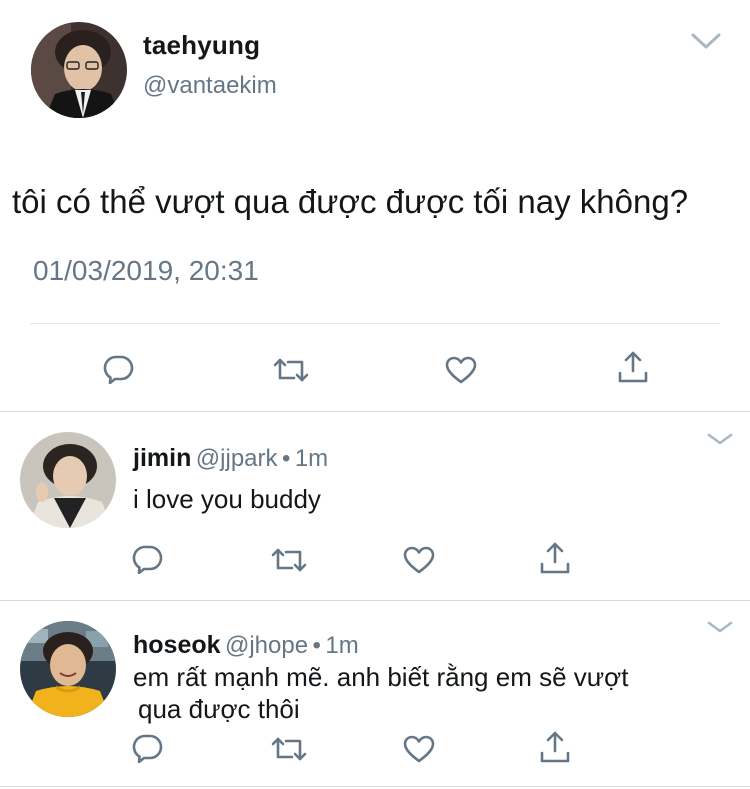 This screenshot has width=750, height=789. Describe the element at coordinates (210, 86) in the screenshot. I see `author-handle: @vantaekim` at that location.